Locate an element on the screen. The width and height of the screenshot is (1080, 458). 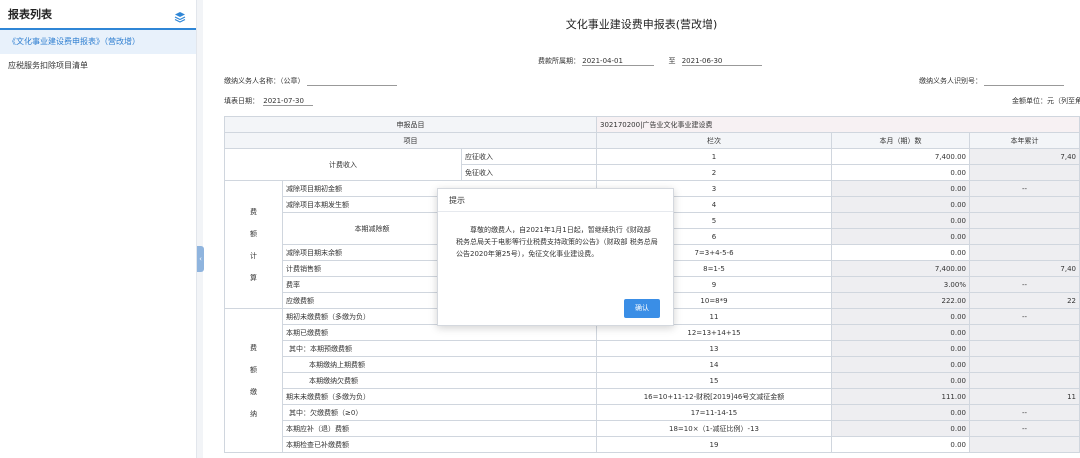
unit-label: 金额单位：元（列至角 is located at coordinates (1046, 101).